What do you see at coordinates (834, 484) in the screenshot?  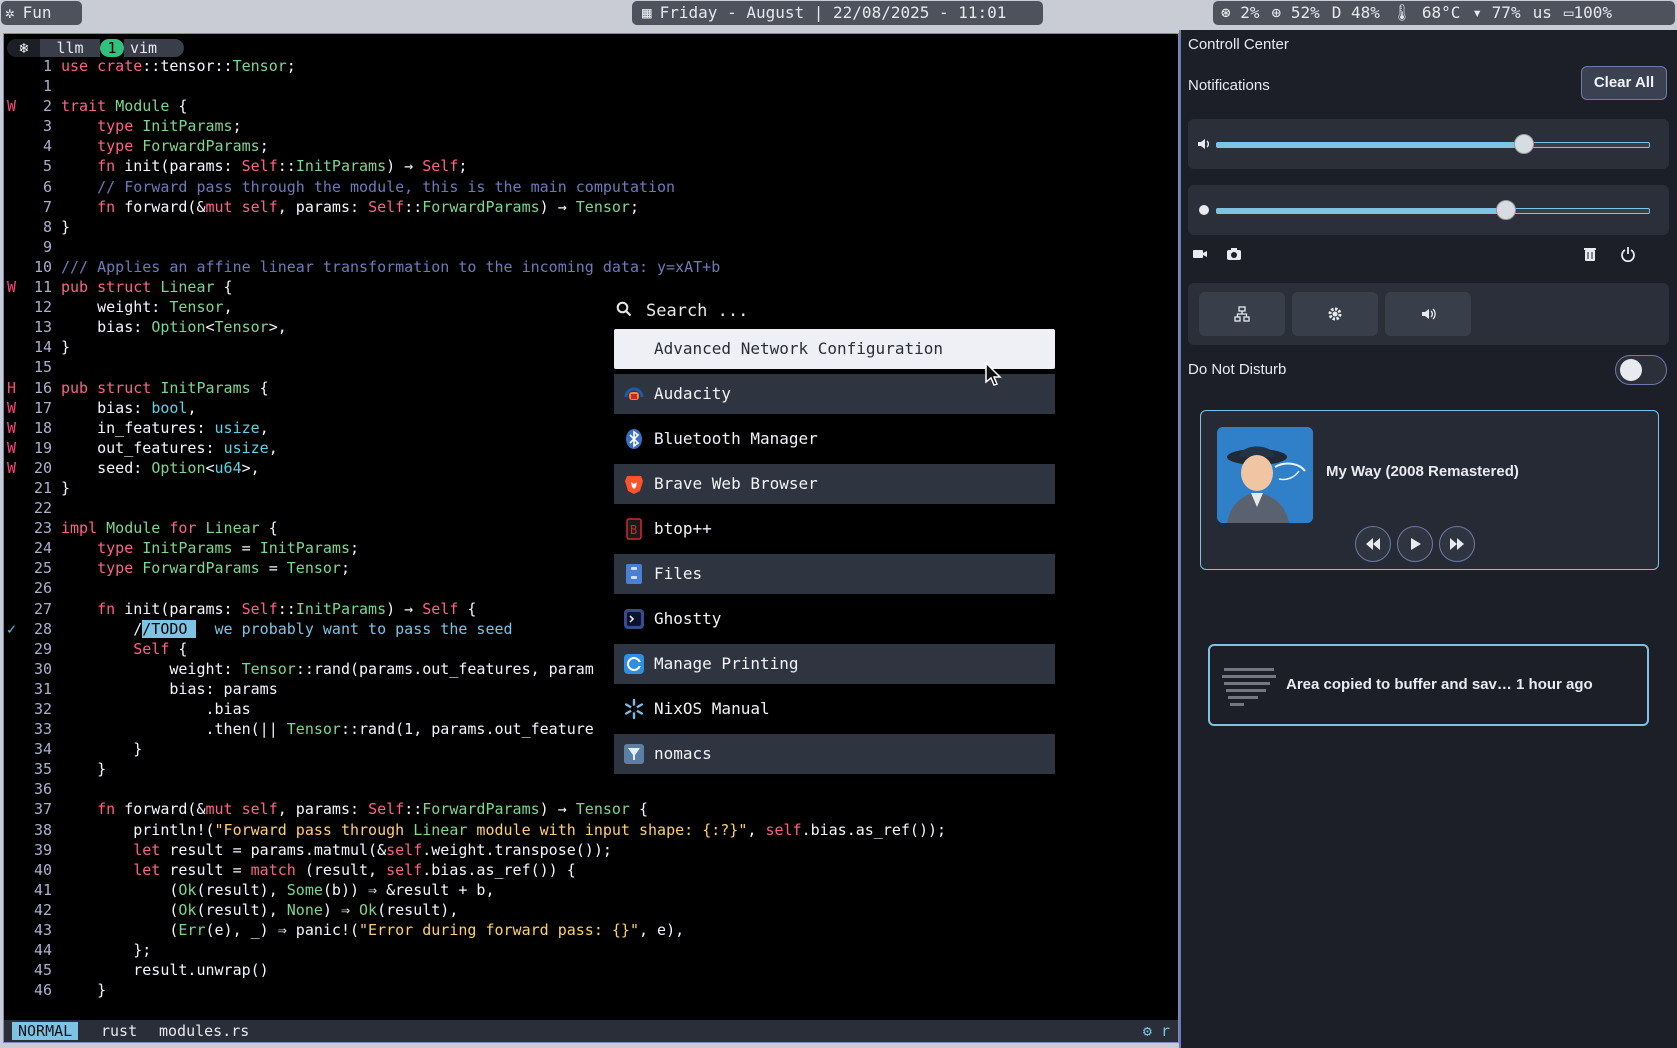 I see `app-item-brave-web-browser: Brave Web Browser` at bounding box center [834, 484].